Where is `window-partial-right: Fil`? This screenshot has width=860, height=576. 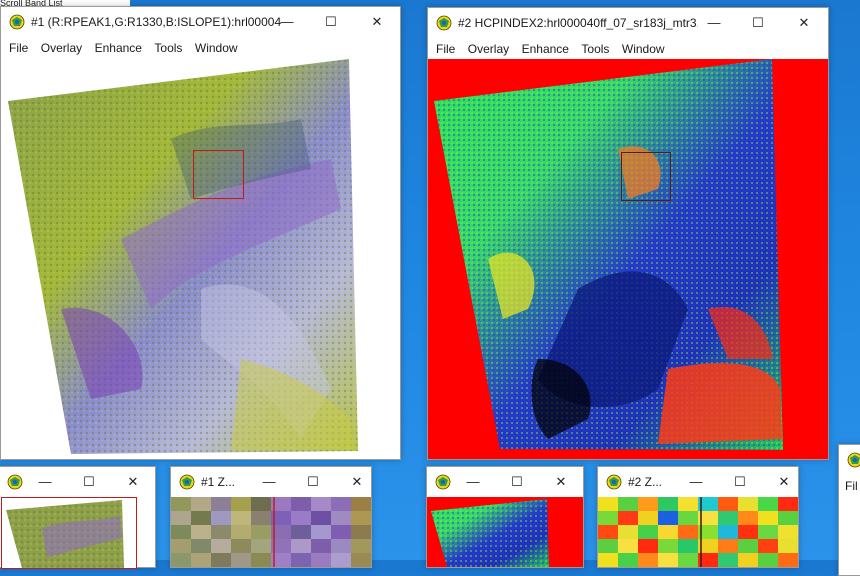
window-partial-right: Fil is located at coordinates (849, 510).